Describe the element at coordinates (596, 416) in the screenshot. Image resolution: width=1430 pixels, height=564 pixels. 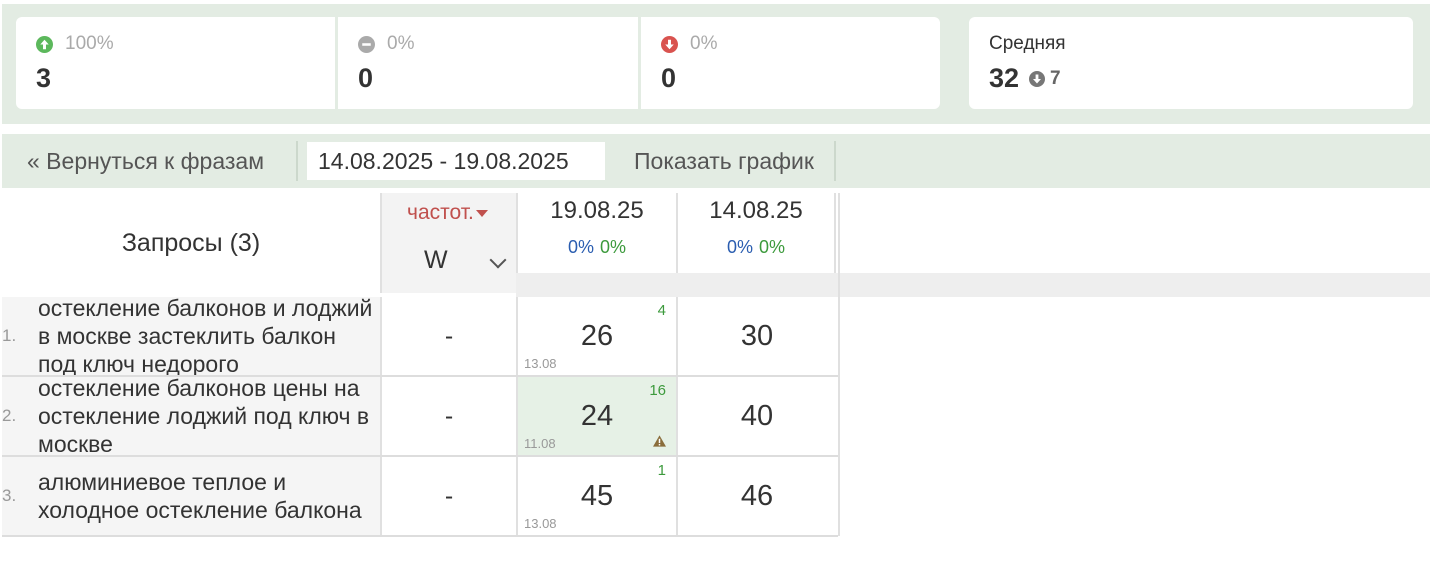
I see `position-cell: 24 16 11.08` at that location.